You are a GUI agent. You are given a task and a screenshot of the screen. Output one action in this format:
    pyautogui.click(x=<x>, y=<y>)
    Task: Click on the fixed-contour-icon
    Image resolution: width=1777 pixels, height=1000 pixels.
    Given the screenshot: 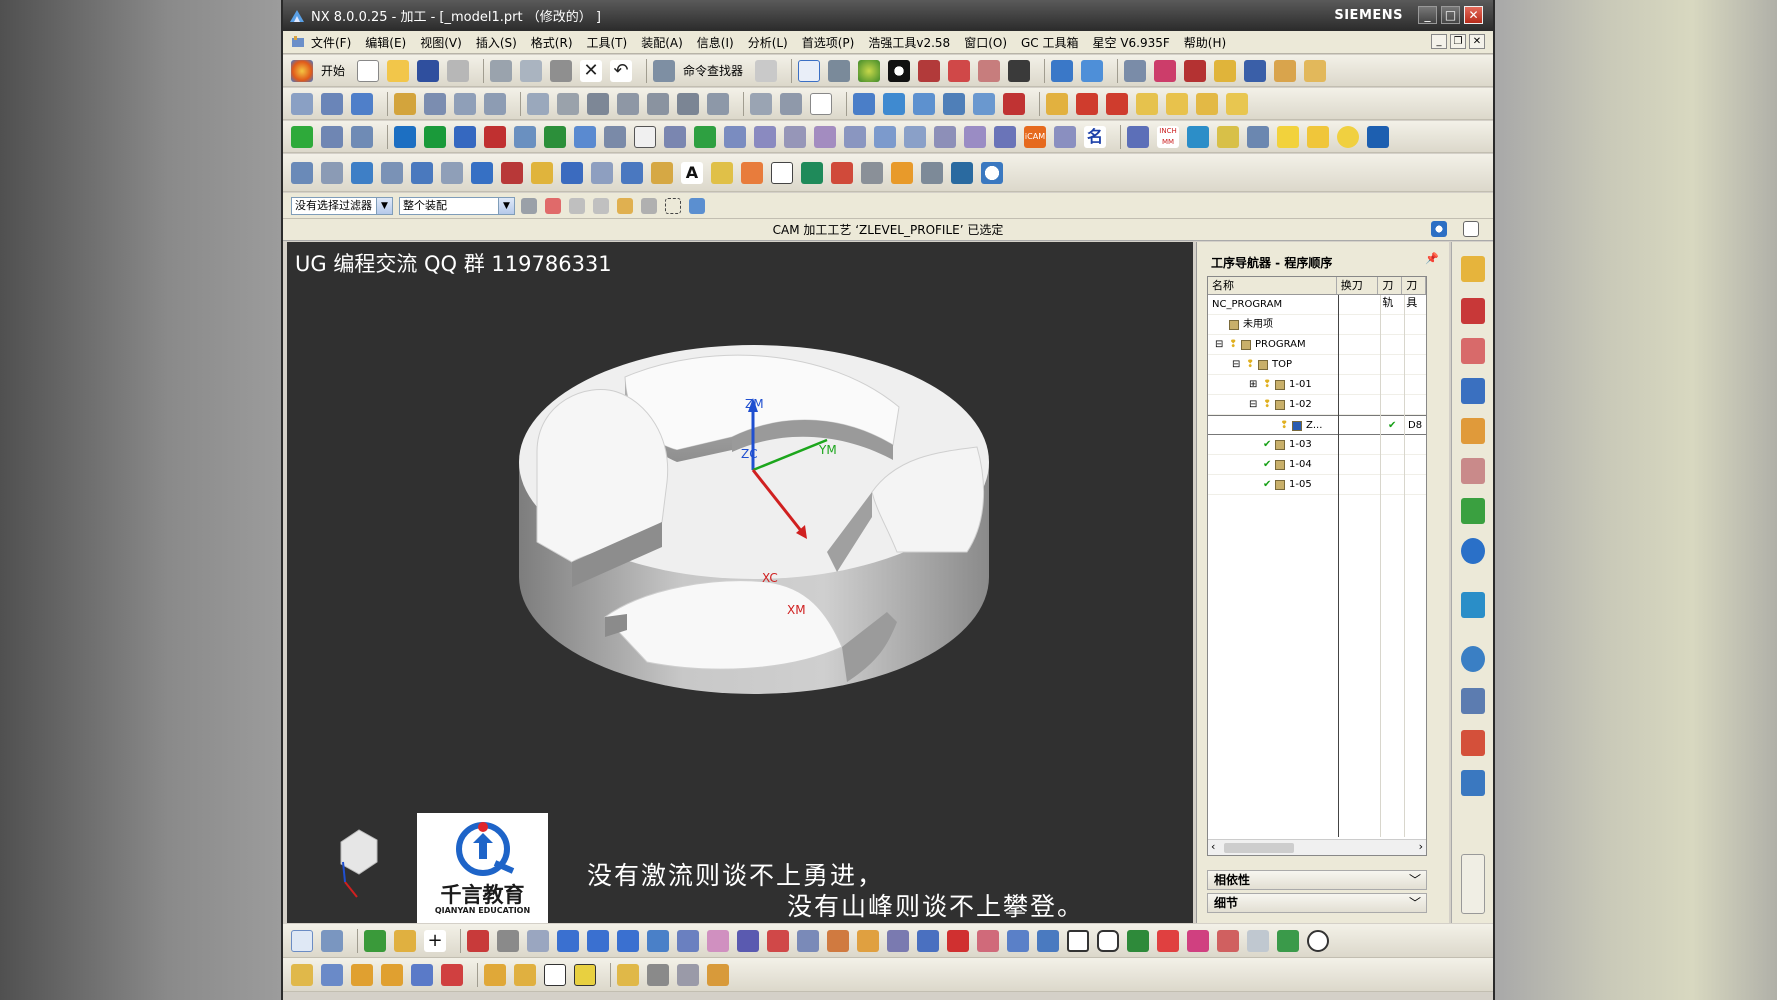 What is the action you would take?
    pyautogui.click(x=525, y=136)
    